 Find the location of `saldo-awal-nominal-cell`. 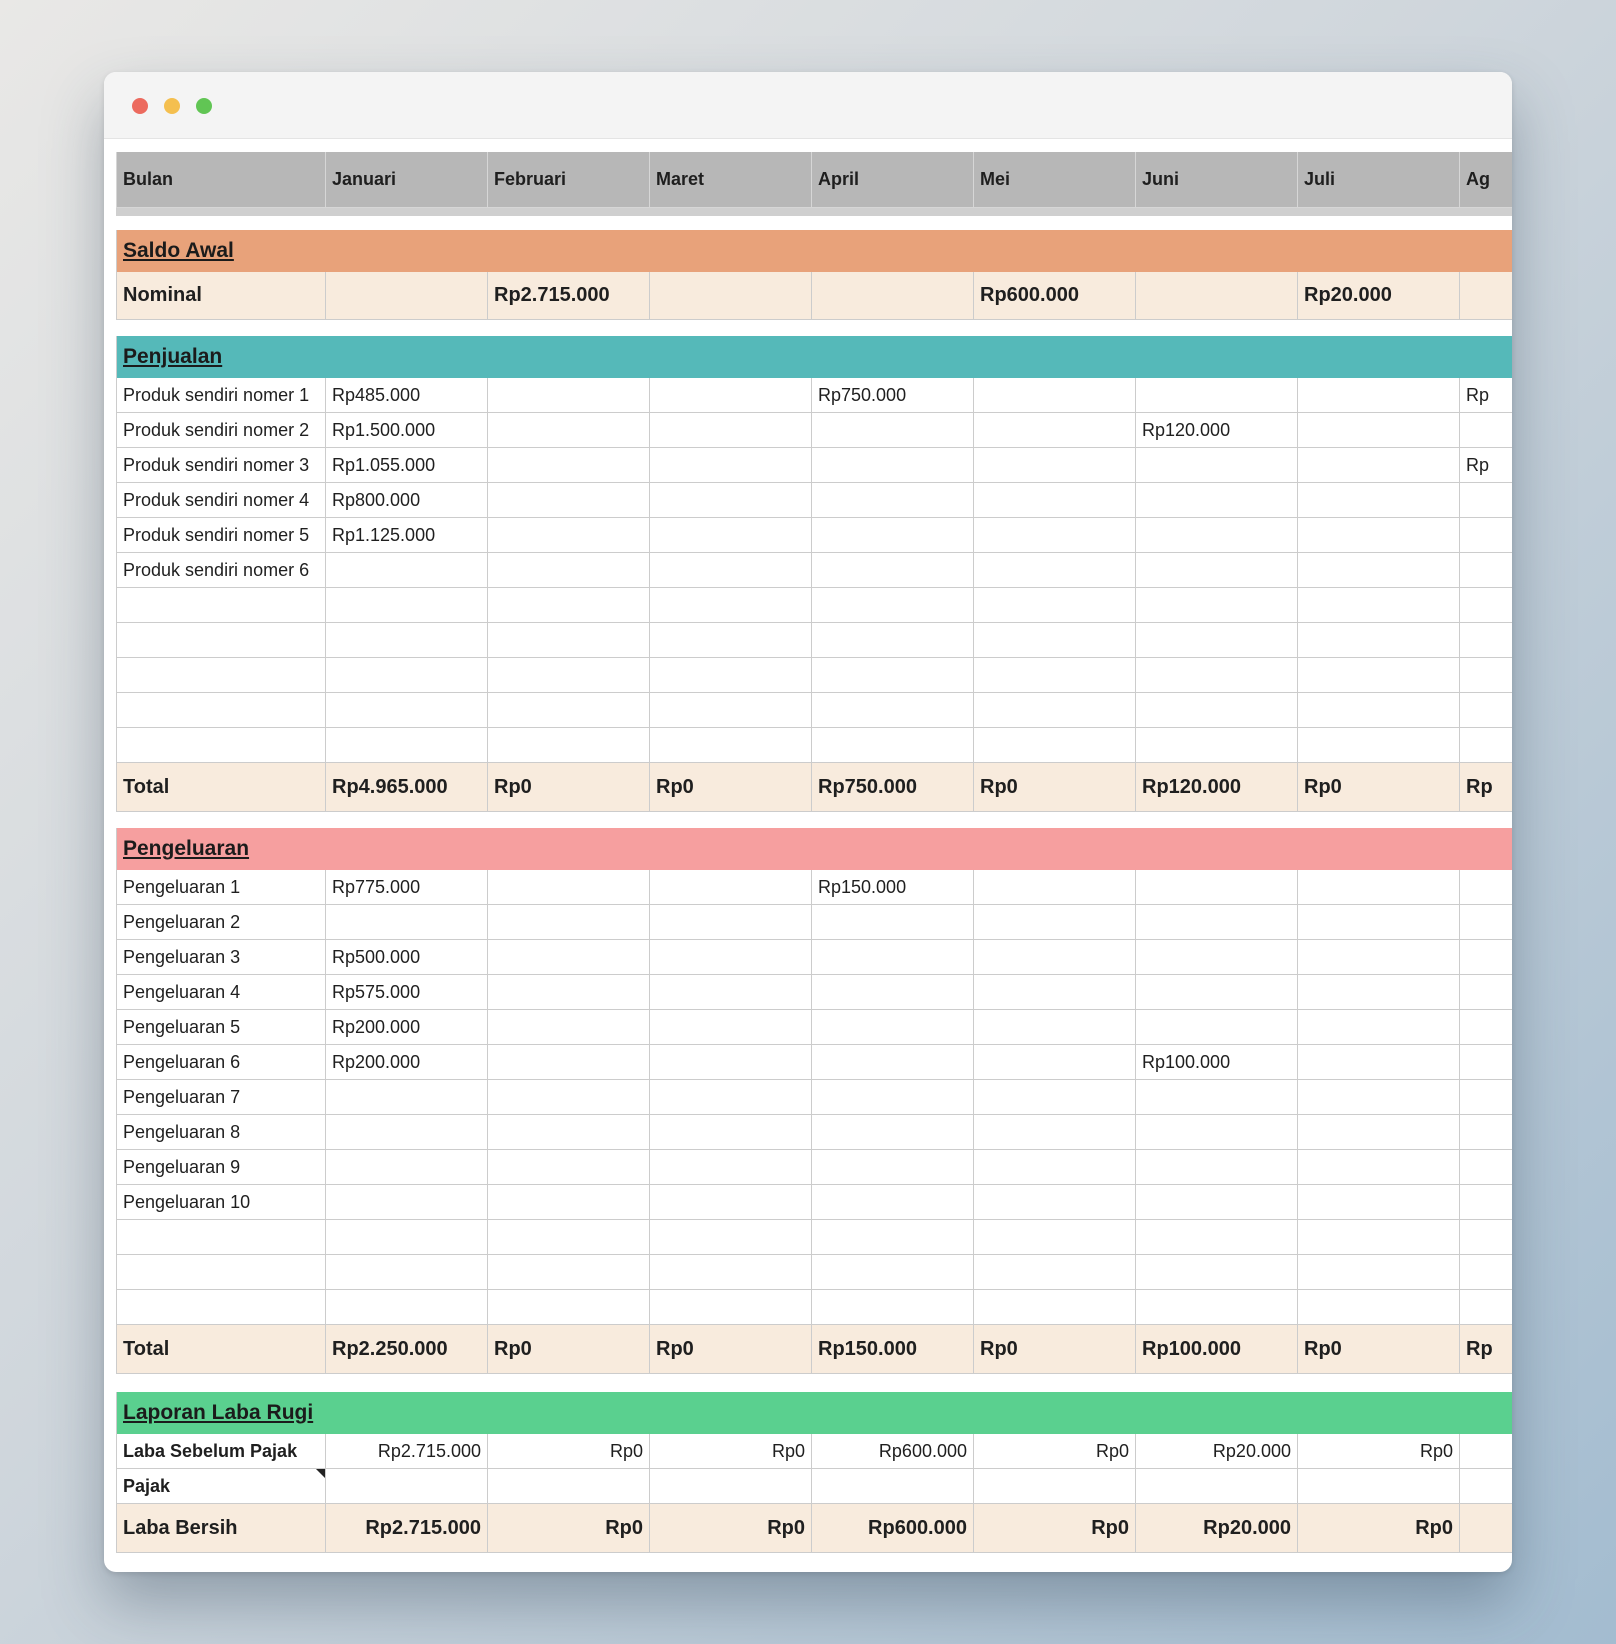

saldo-awal-nominal-cell is located at coordinates (893, 296).